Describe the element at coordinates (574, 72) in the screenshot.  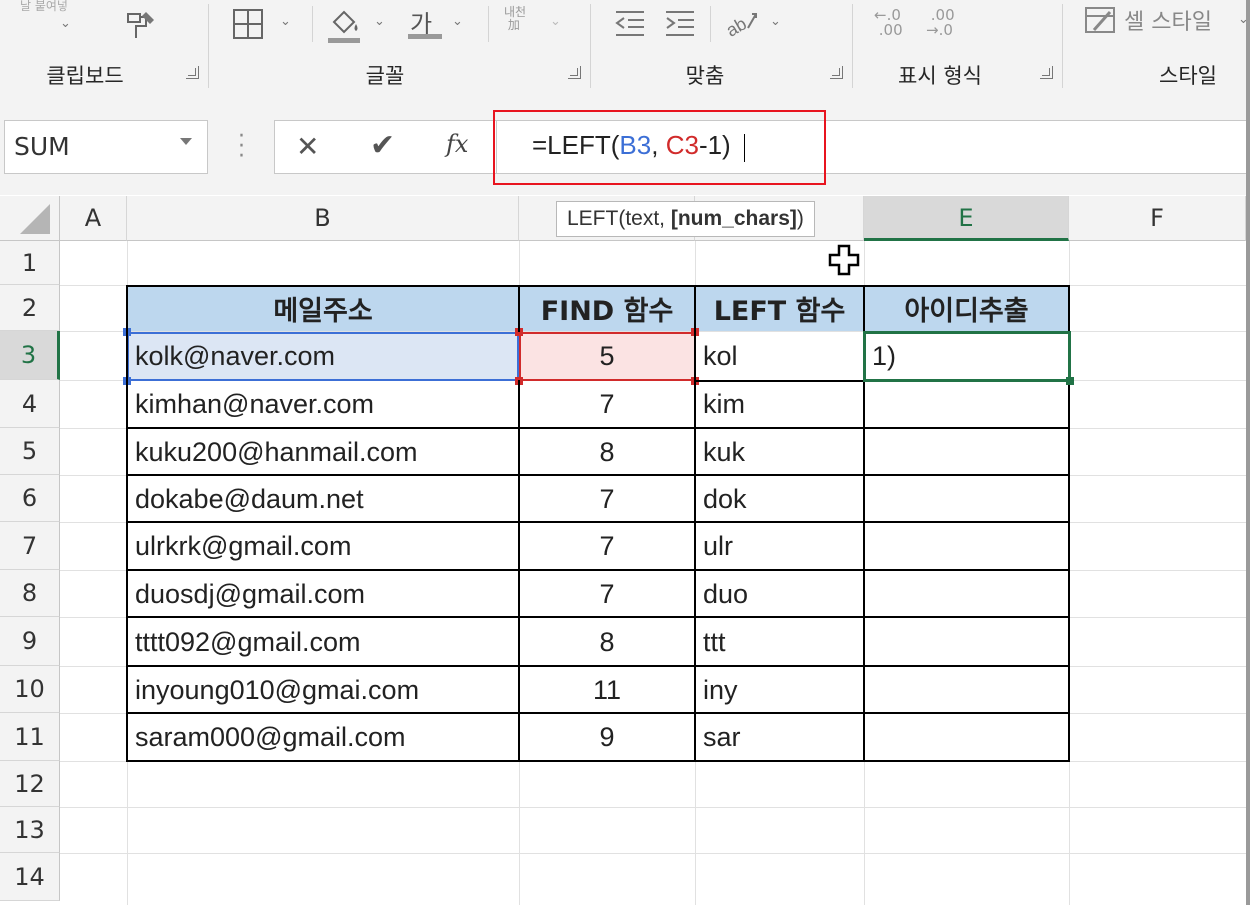
I see `font-launcher-icon` at that location.